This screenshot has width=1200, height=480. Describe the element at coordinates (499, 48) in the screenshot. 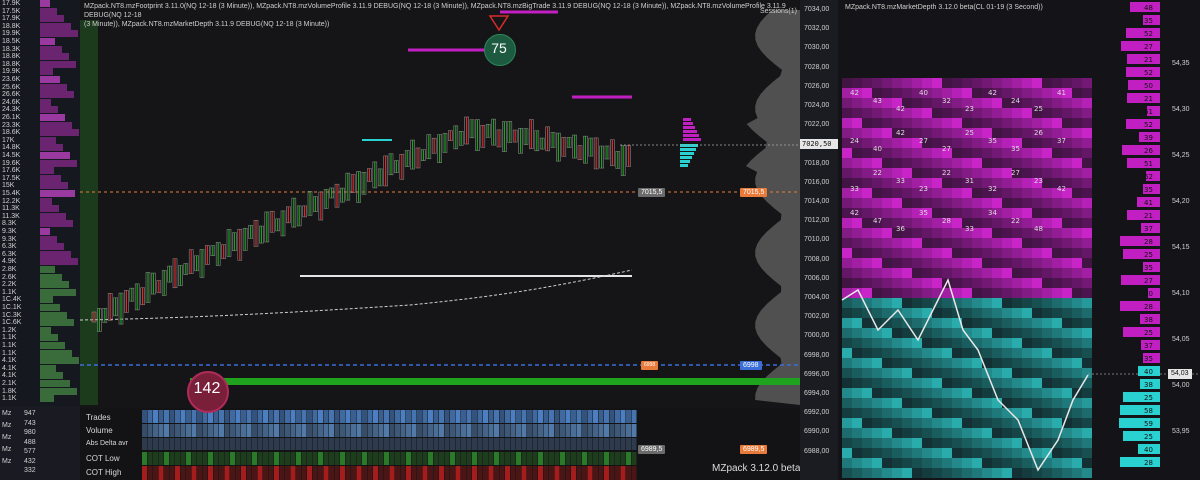

I see `big-trade-value-top: 75` at that location.